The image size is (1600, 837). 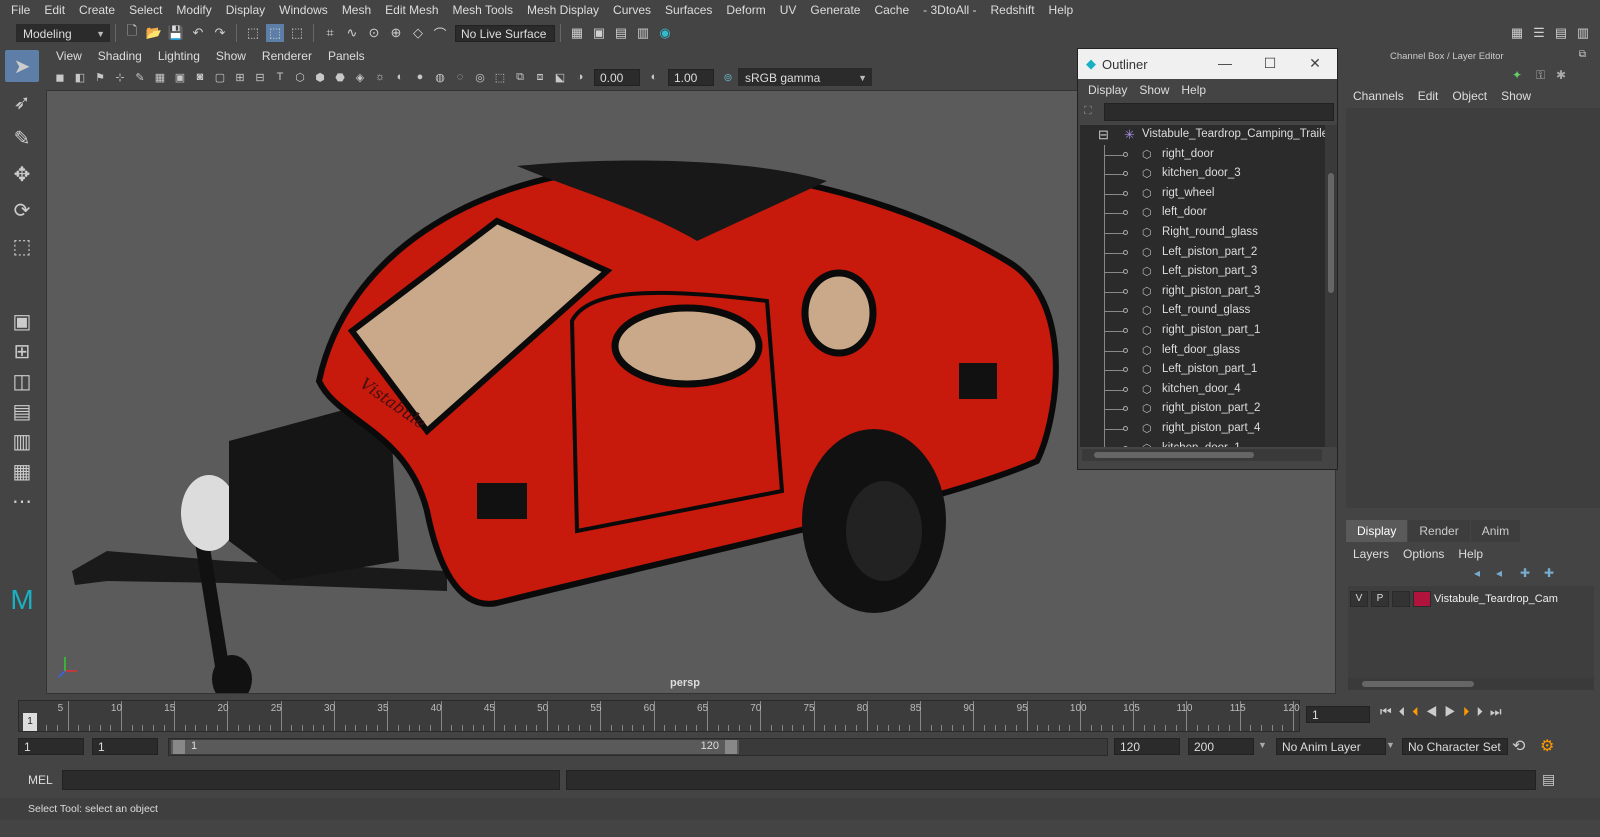 What do you see at coordinates (1583, 33) in the screenshot?
I see `channel-box-icon: ▥` at bounding box center [1583, 33].